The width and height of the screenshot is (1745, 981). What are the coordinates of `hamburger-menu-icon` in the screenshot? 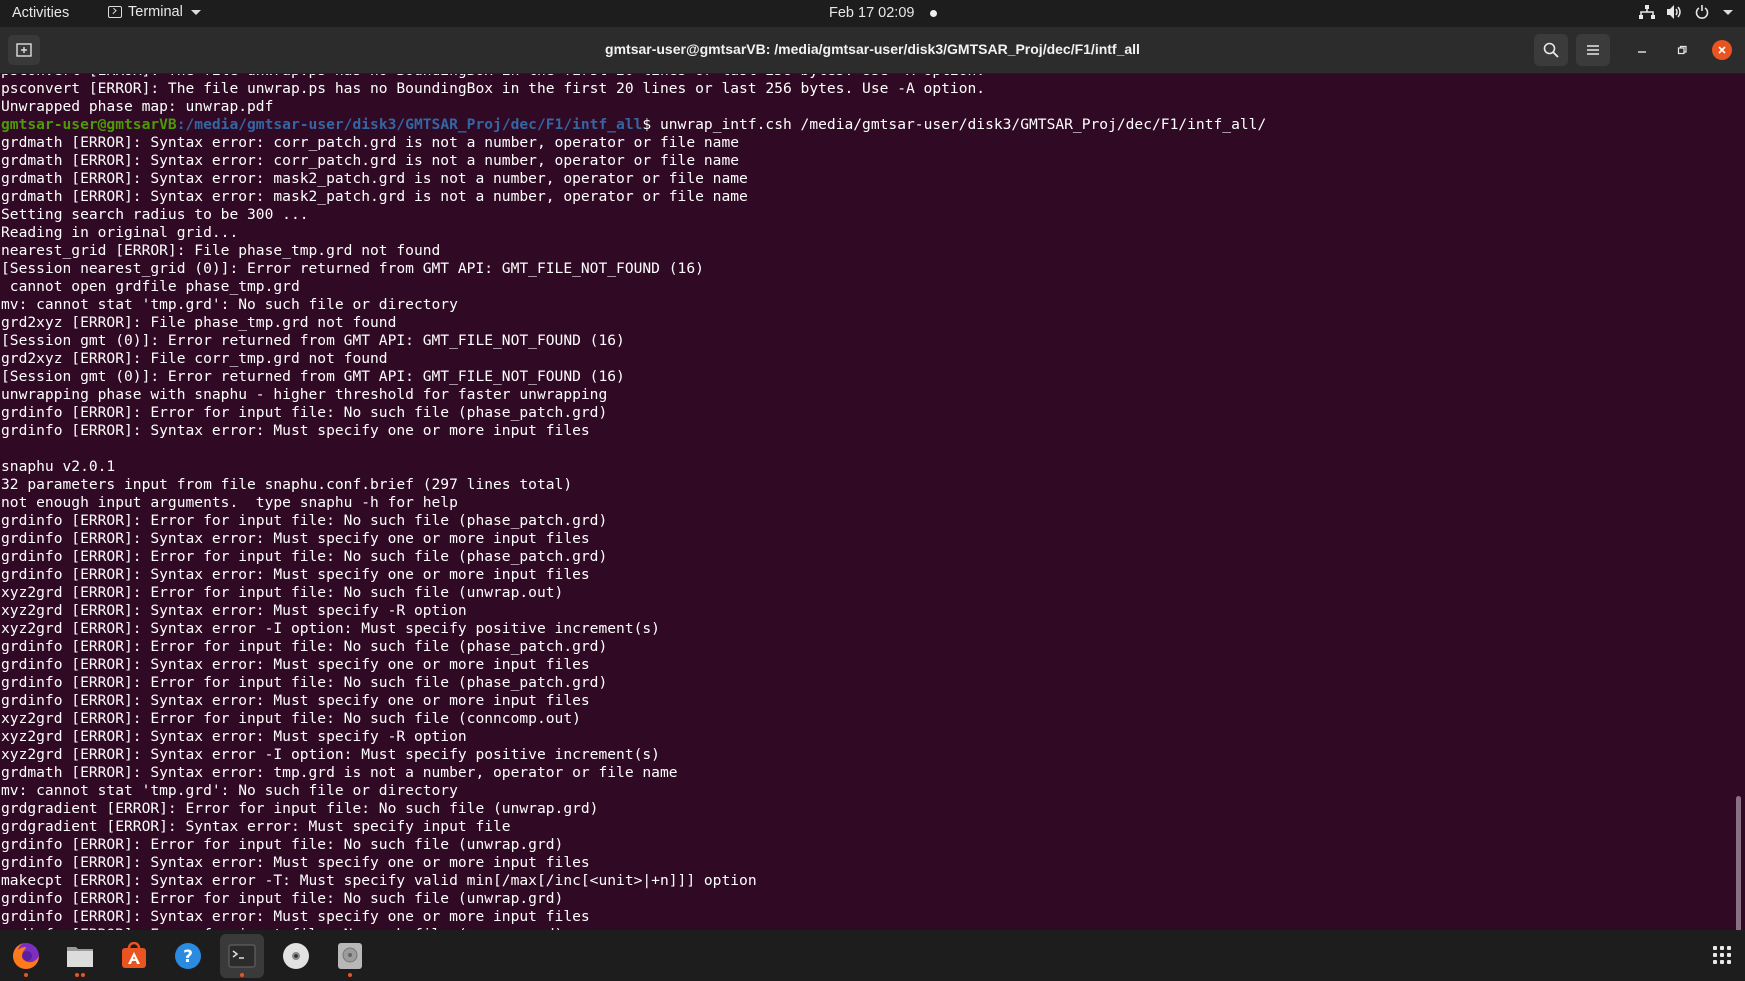 It's located at (1593, 50).